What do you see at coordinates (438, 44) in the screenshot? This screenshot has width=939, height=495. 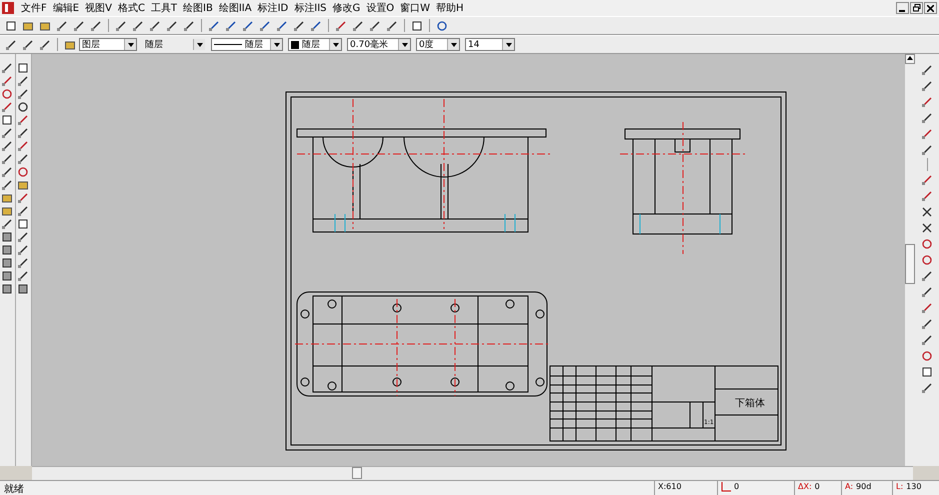 I see `dropdown-field: 0度` at bounding box center [438, 44].